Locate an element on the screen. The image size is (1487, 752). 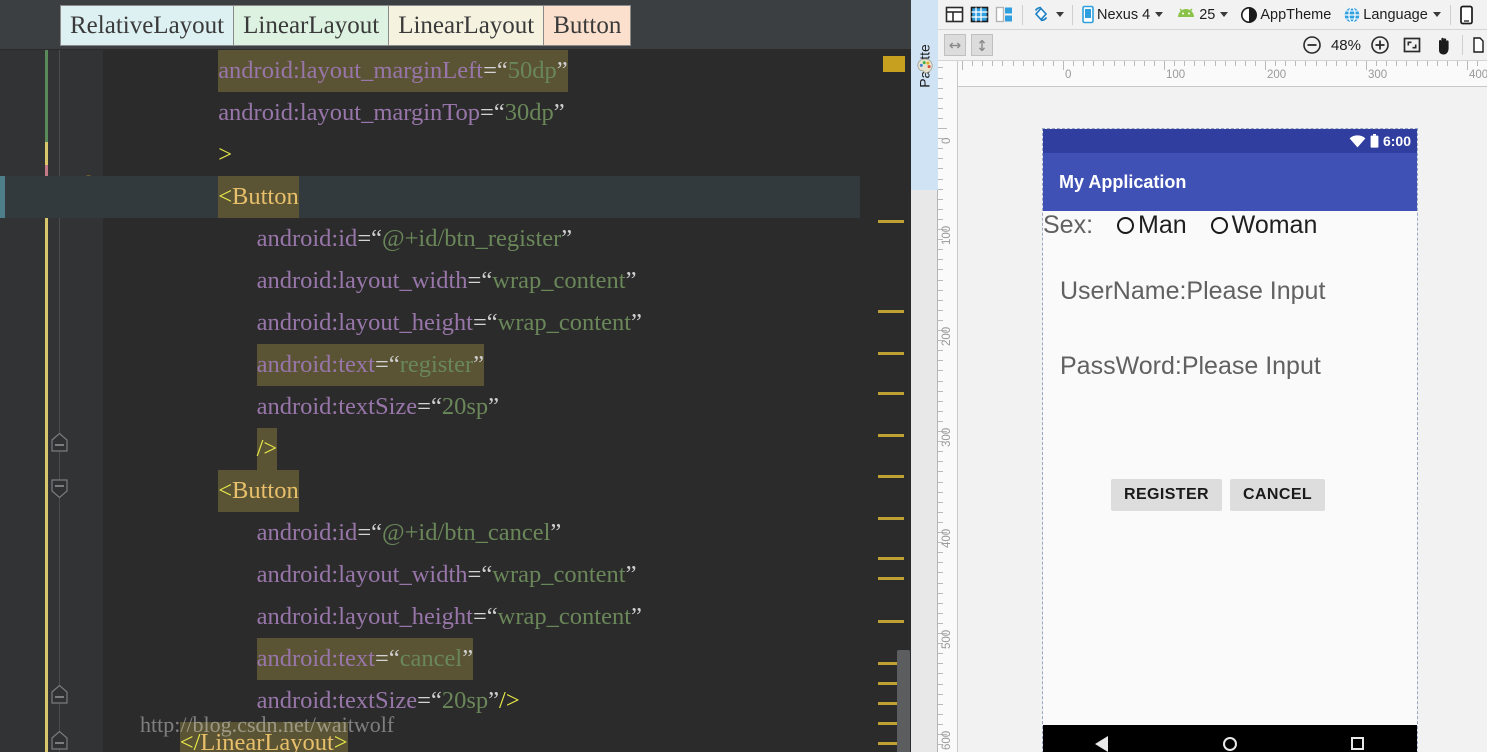
zoom-out-icon is located at coordinates (1312, 45).